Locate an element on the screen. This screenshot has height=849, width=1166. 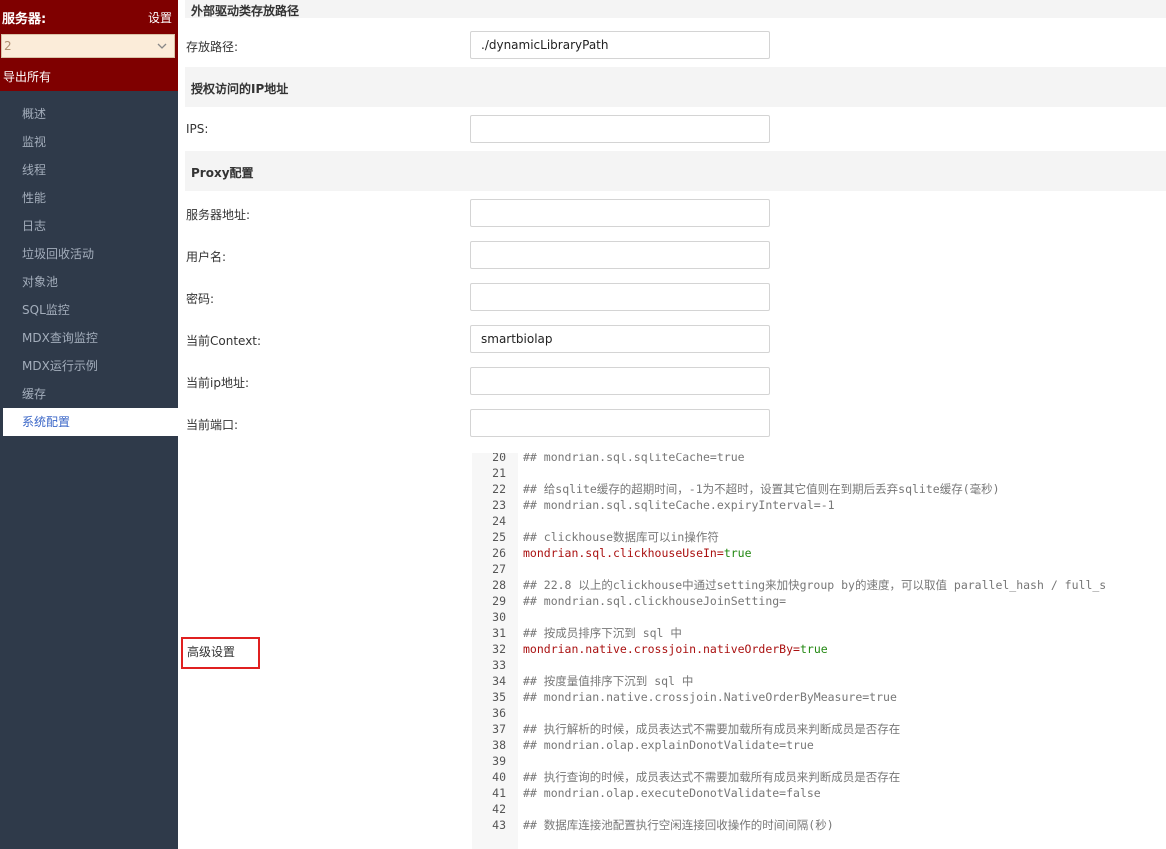
settings-link: 设置 is located at coordinates (160, 17).